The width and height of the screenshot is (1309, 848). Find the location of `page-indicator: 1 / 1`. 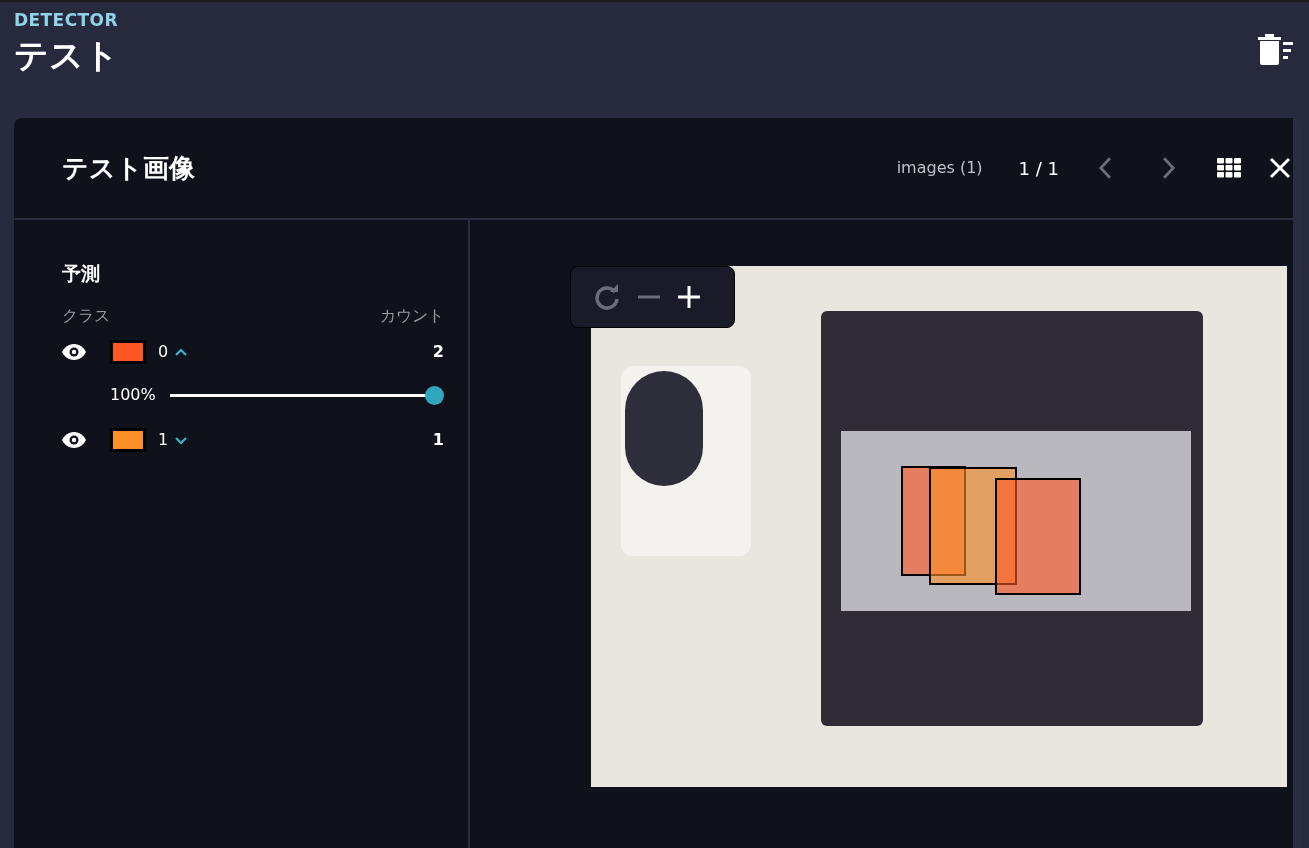

page-indicator: 1 / 1 is located at coordinates (1038, 168).